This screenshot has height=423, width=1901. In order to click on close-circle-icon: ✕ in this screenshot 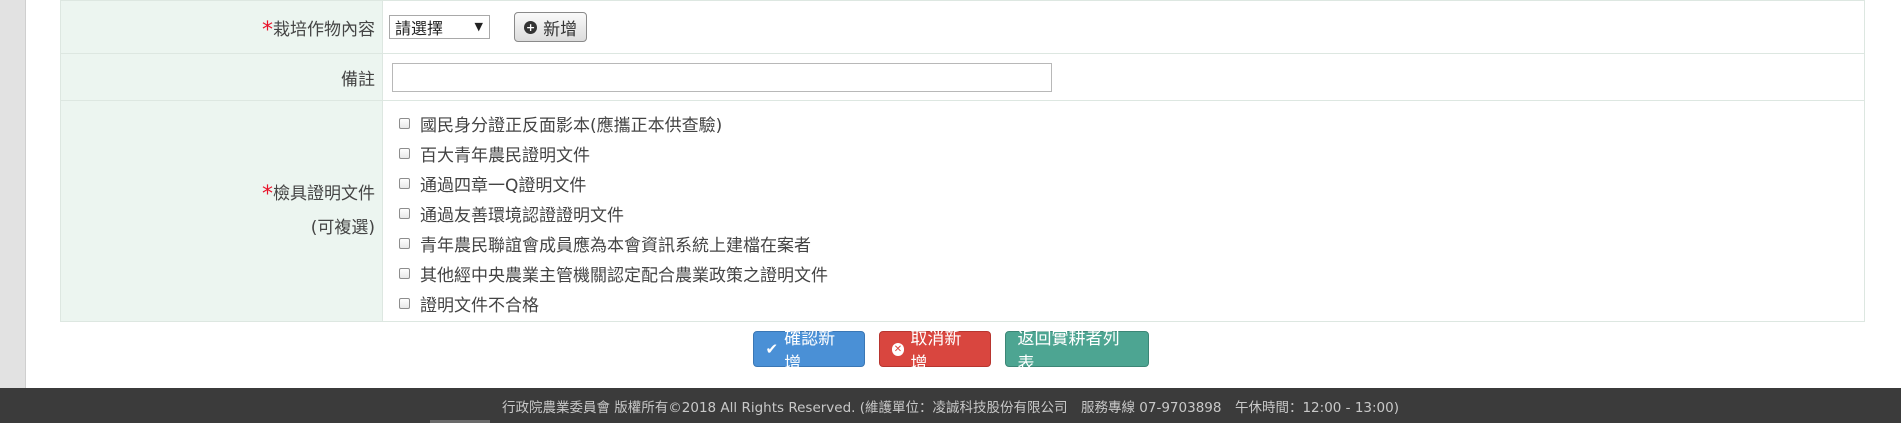, I will do `click(898, 349)`.